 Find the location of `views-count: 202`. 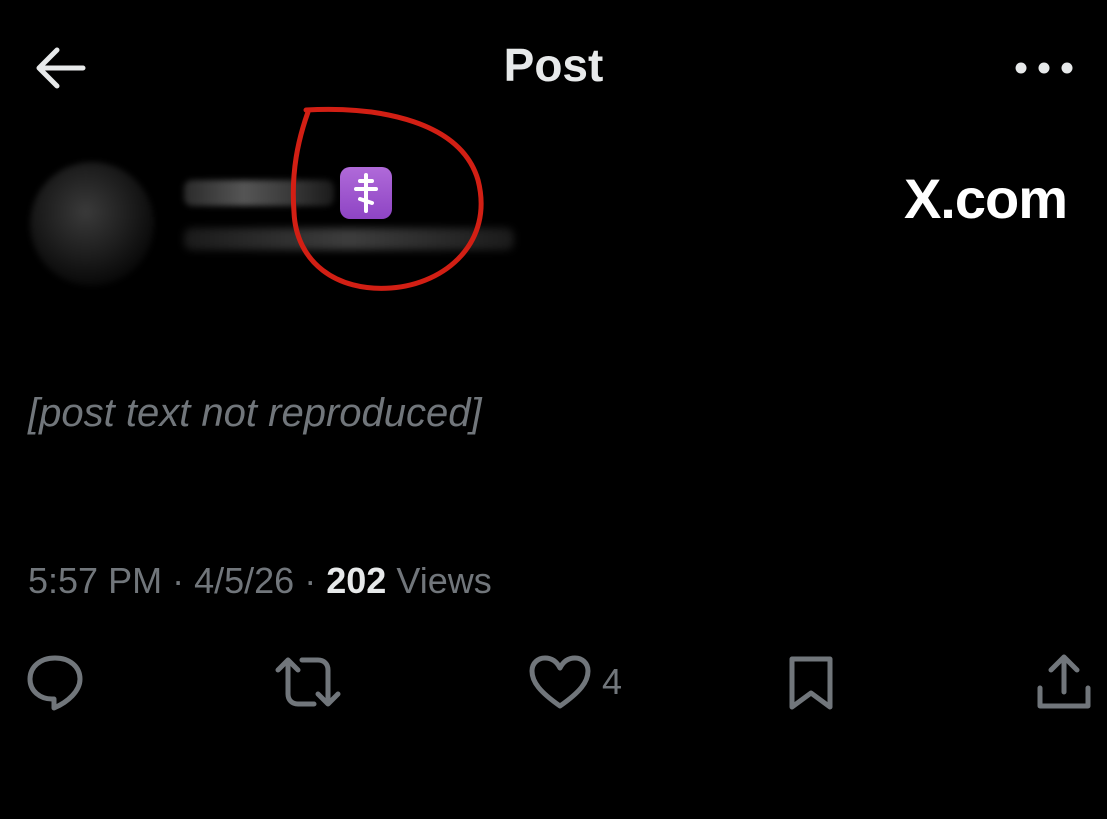

views-count: 202 is located at coordinates (356, 580).